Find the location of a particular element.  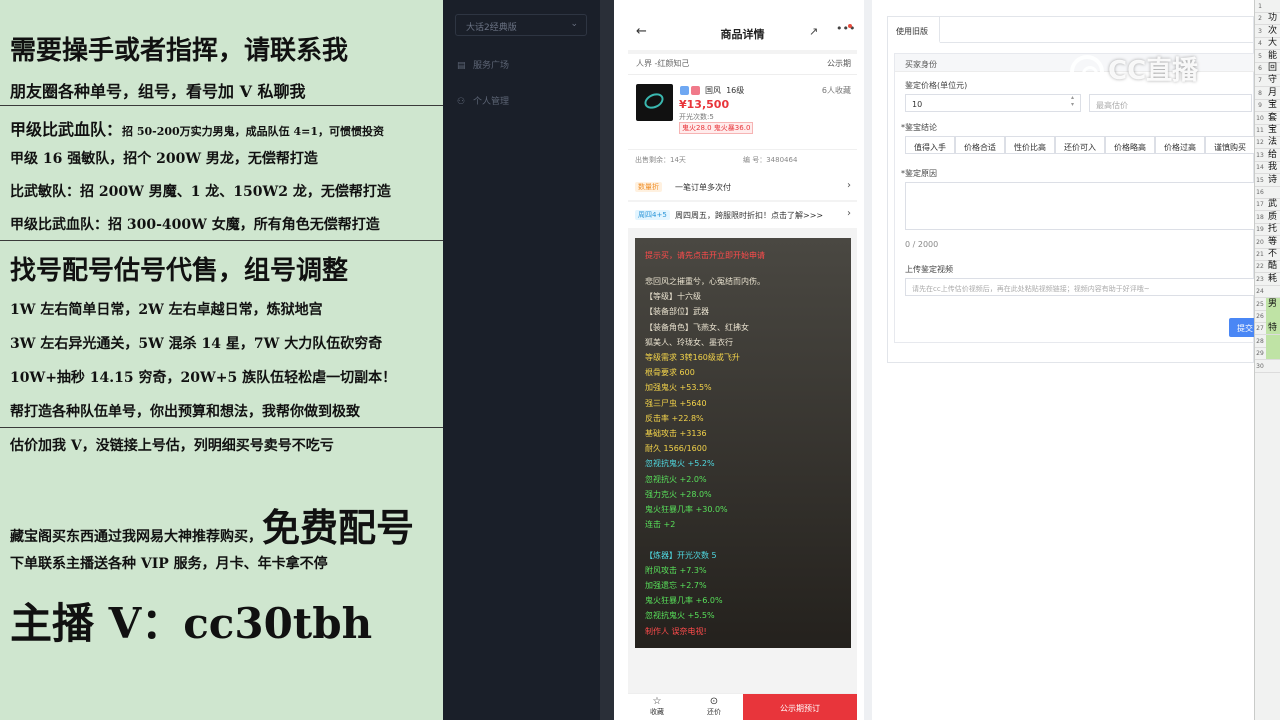

sheet-cell: 法 is located at coordinates (1273, 142).